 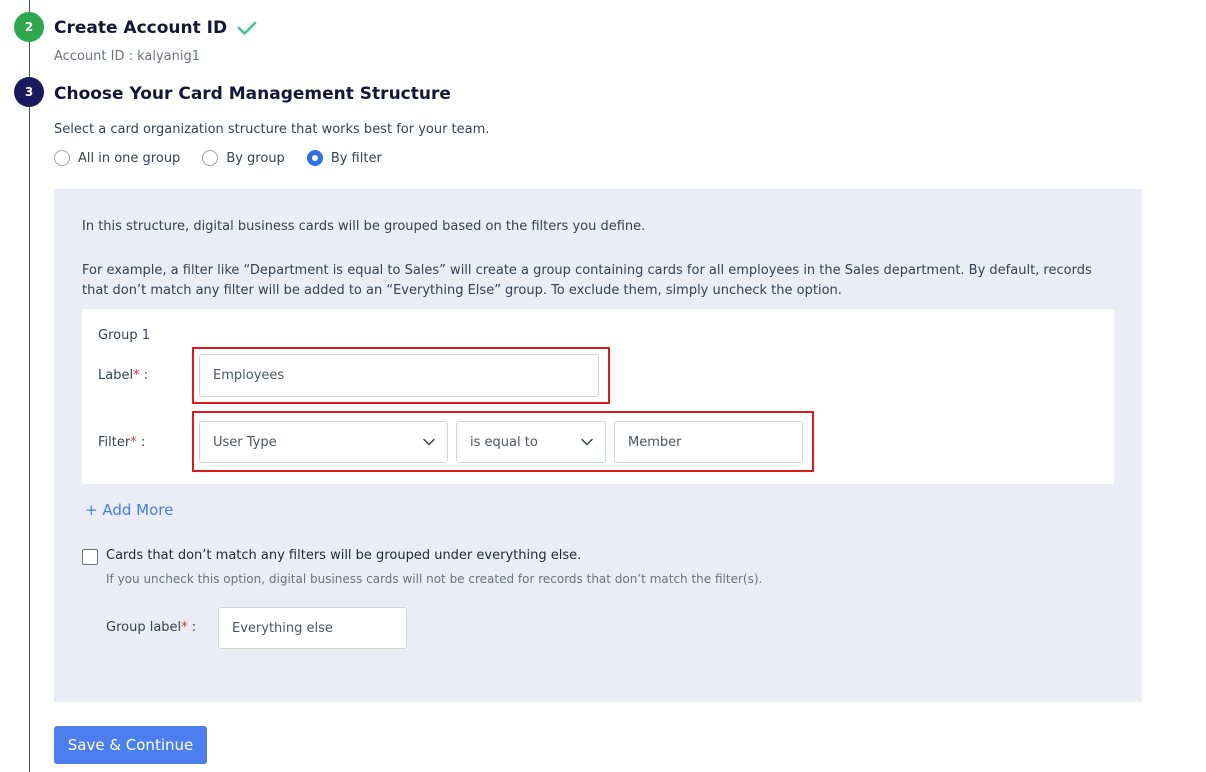 I want to click on filter-operator-value: is equal to, so click(x=504, y=442).